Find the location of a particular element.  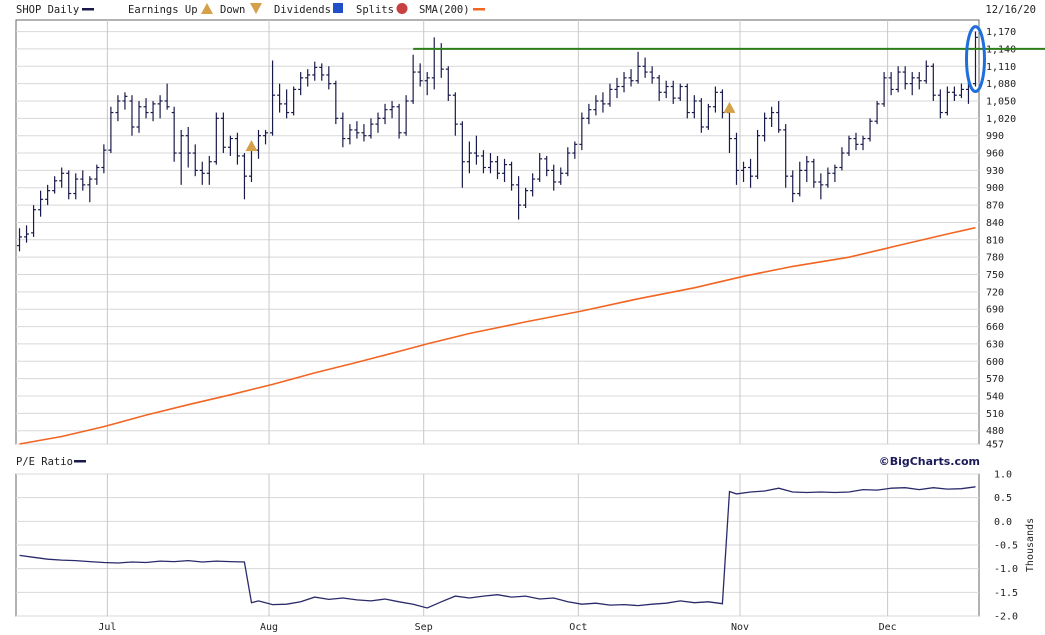

legend-earnings: Earnings Up is located at coordinates (163, 10).